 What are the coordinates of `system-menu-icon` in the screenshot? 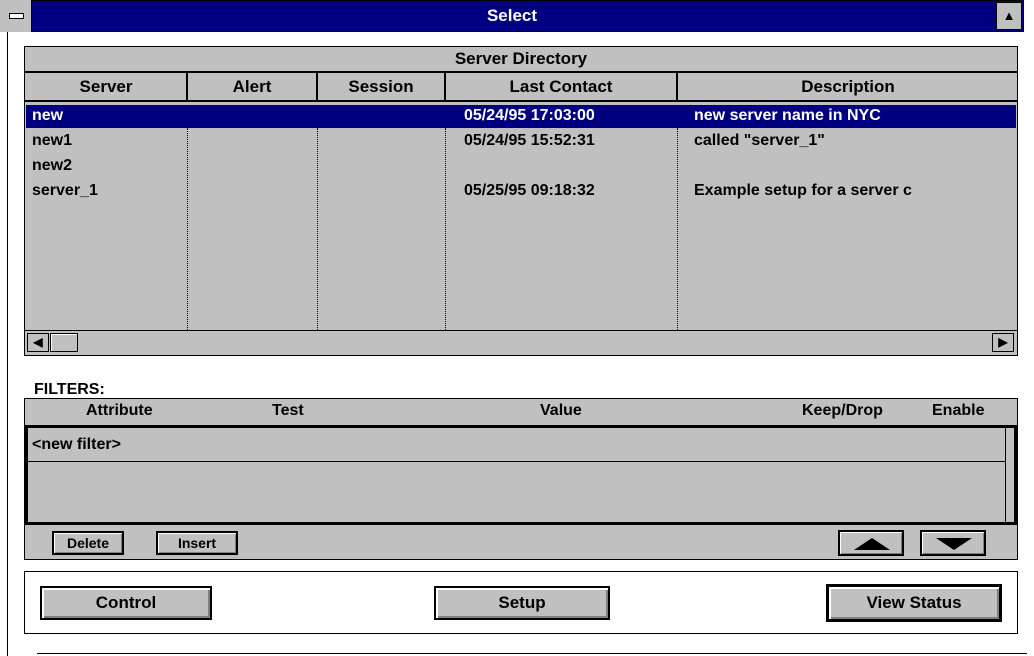 It's located at (16, 16).